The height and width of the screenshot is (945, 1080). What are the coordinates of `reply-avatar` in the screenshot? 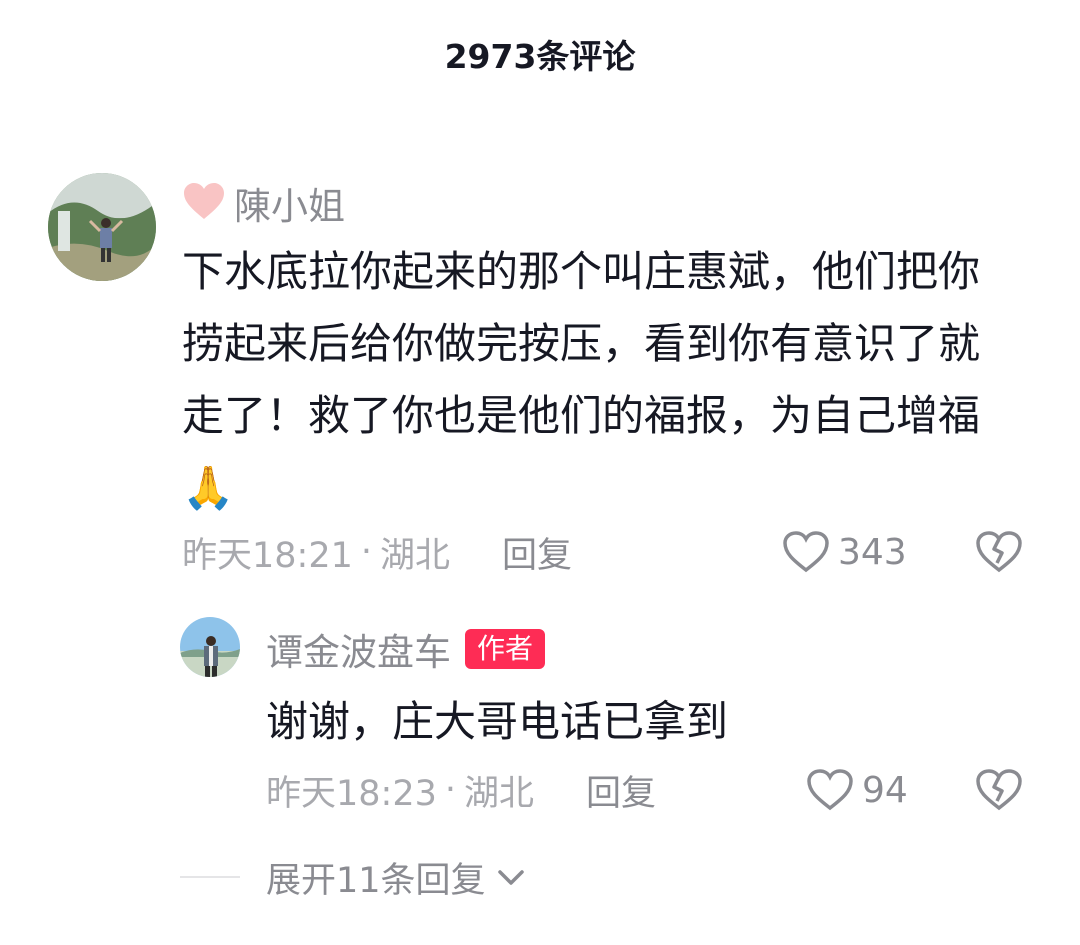 It's located at (210, 647).